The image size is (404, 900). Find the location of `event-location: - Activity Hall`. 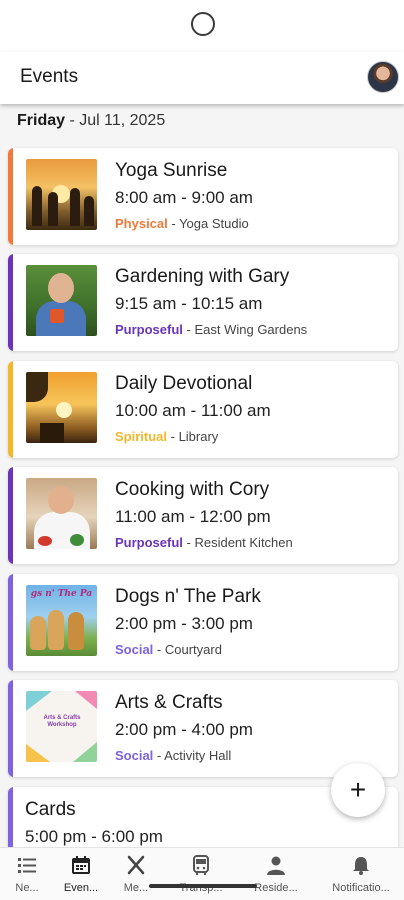

event-location: - Activity Hall is located at coordinates (192, 755).